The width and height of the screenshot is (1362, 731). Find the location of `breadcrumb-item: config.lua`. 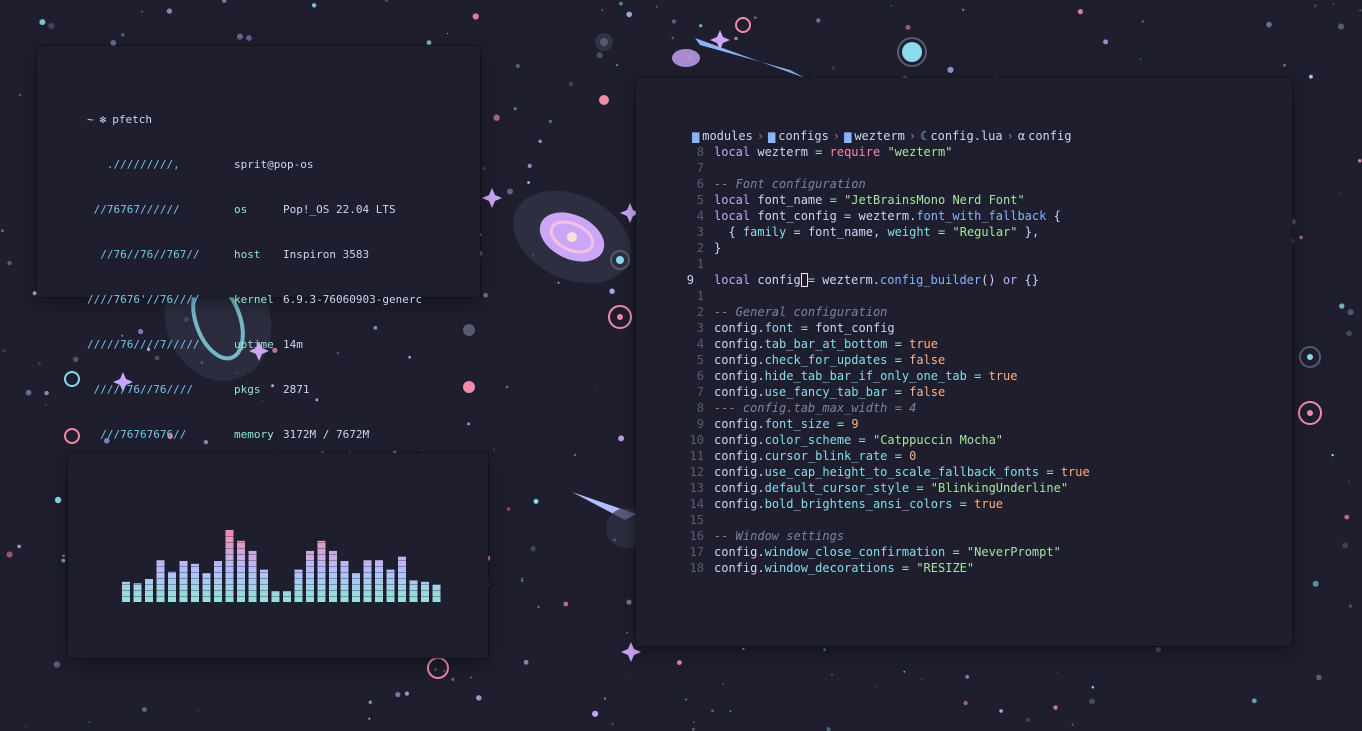

breadcrumb-item: config.lua is located at coordinates (966, 136).